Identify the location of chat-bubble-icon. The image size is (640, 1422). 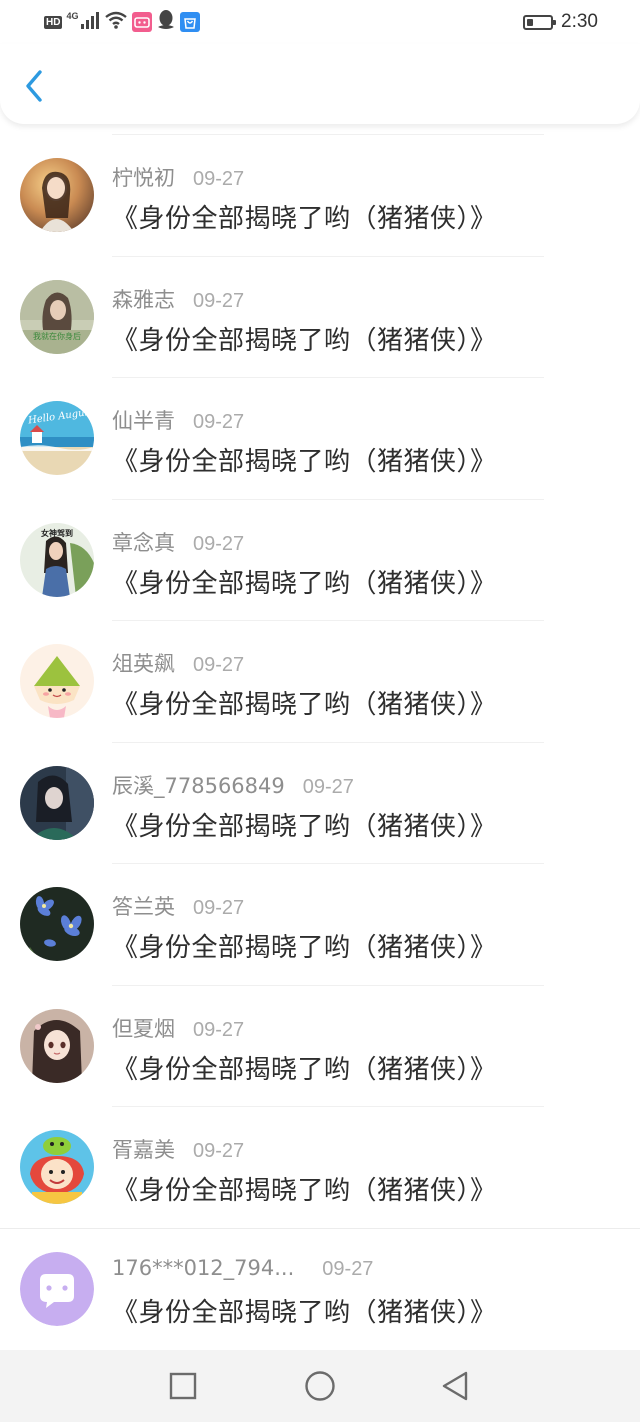
(57, 1288).